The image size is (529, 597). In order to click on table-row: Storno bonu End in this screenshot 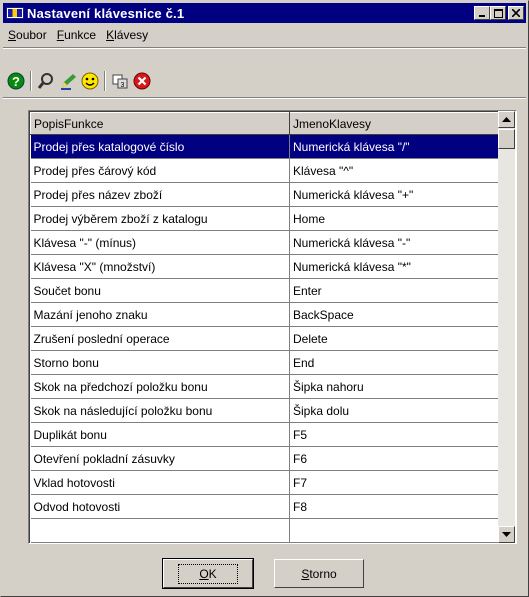, I will do `click(264, 362)`.